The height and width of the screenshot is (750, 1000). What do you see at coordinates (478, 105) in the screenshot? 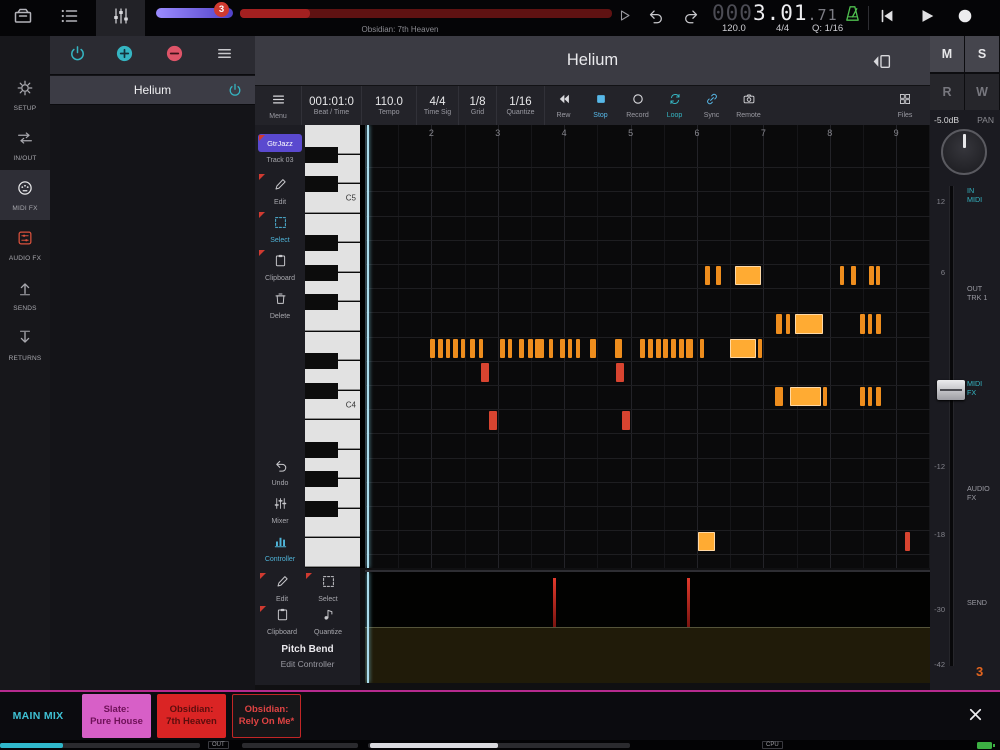
I see `toolbar-field-grid: 1/8 Grid` at bounding box center [478, 105].